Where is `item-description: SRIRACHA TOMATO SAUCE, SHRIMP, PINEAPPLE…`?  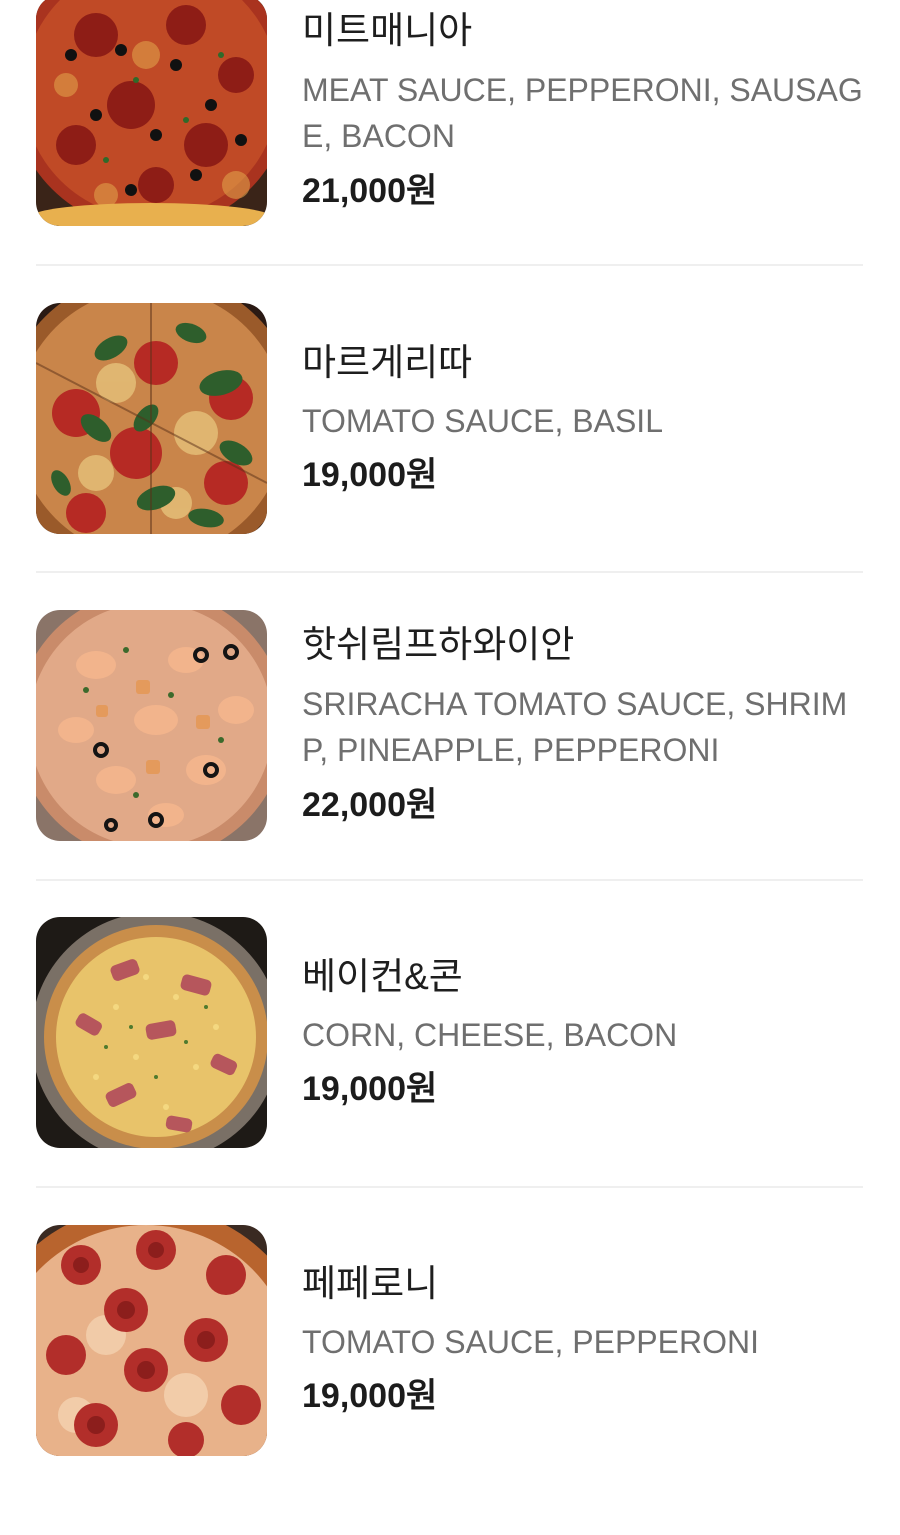
item-description: SRIRACHA TOMATO SAUCE, SHRIMP, PINEAPPLE… is located at coordinates (575, 727).